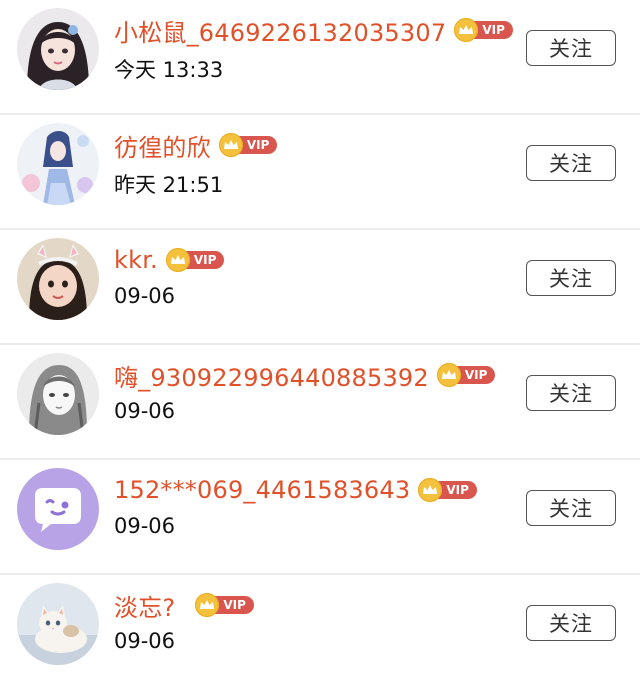 The width and height of the screenshot is (640, 690). Describe the element at coordinates (58, 279) in the screenshot. I see `child-with-headband-avatar` at that location.